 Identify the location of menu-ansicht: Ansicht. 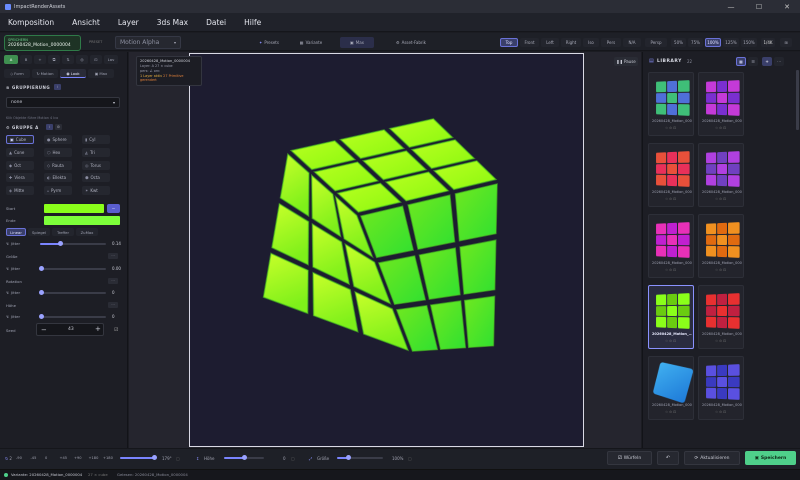
(86, 22).